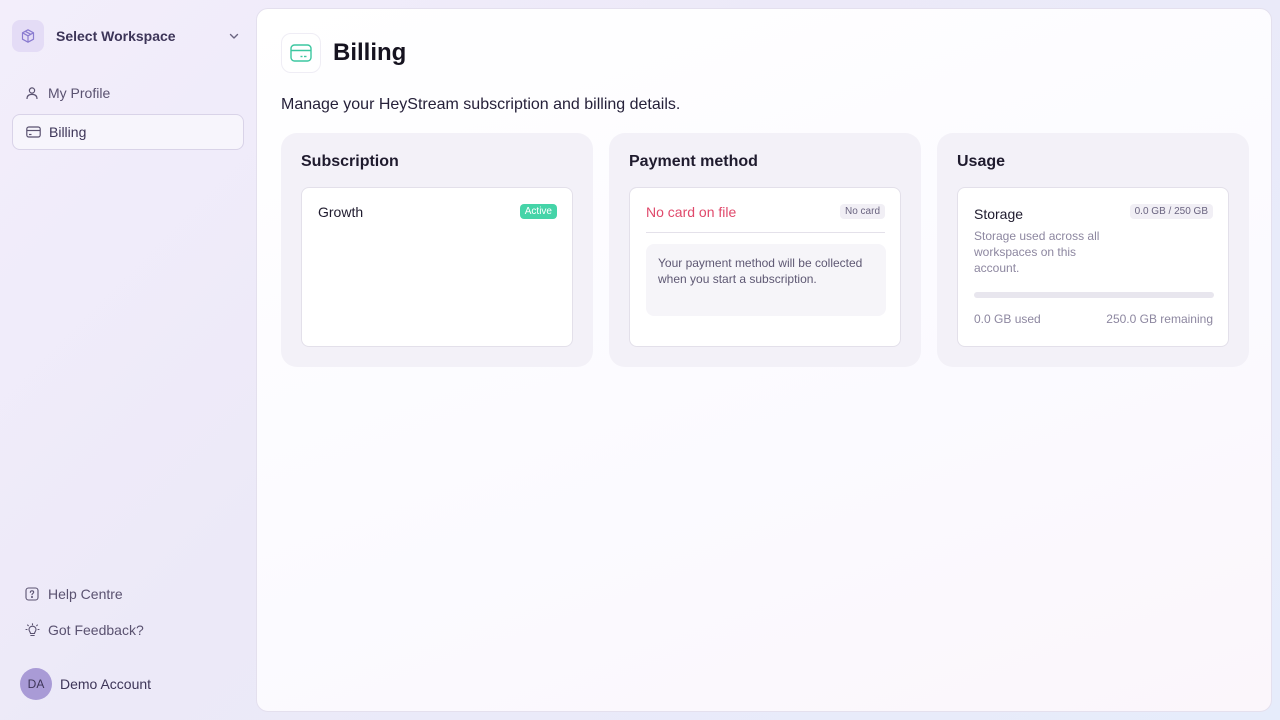 The height and width of the screenshot is (720, 1280). What do you see at coordinates (68, 132) in the screenshot?
I see `sidebar-item-label: Billing` at bounding box center [68, 132].